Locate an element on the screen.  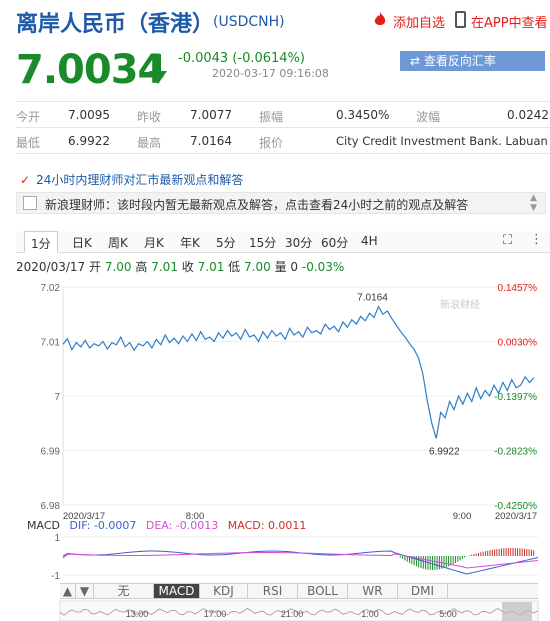
macd-y-label: 1 is located at coordinates (57, 538).